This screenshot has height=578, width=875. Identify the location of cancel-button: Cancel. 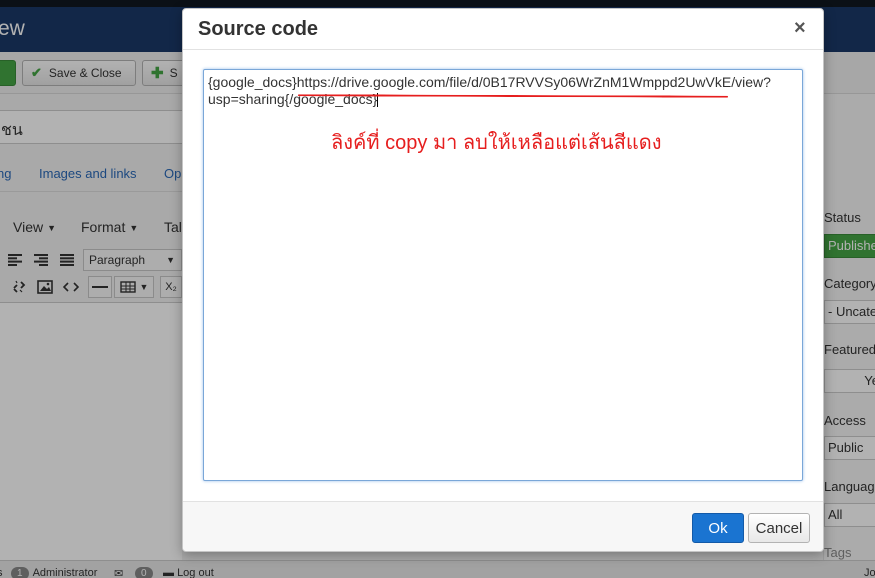
(779, 528).